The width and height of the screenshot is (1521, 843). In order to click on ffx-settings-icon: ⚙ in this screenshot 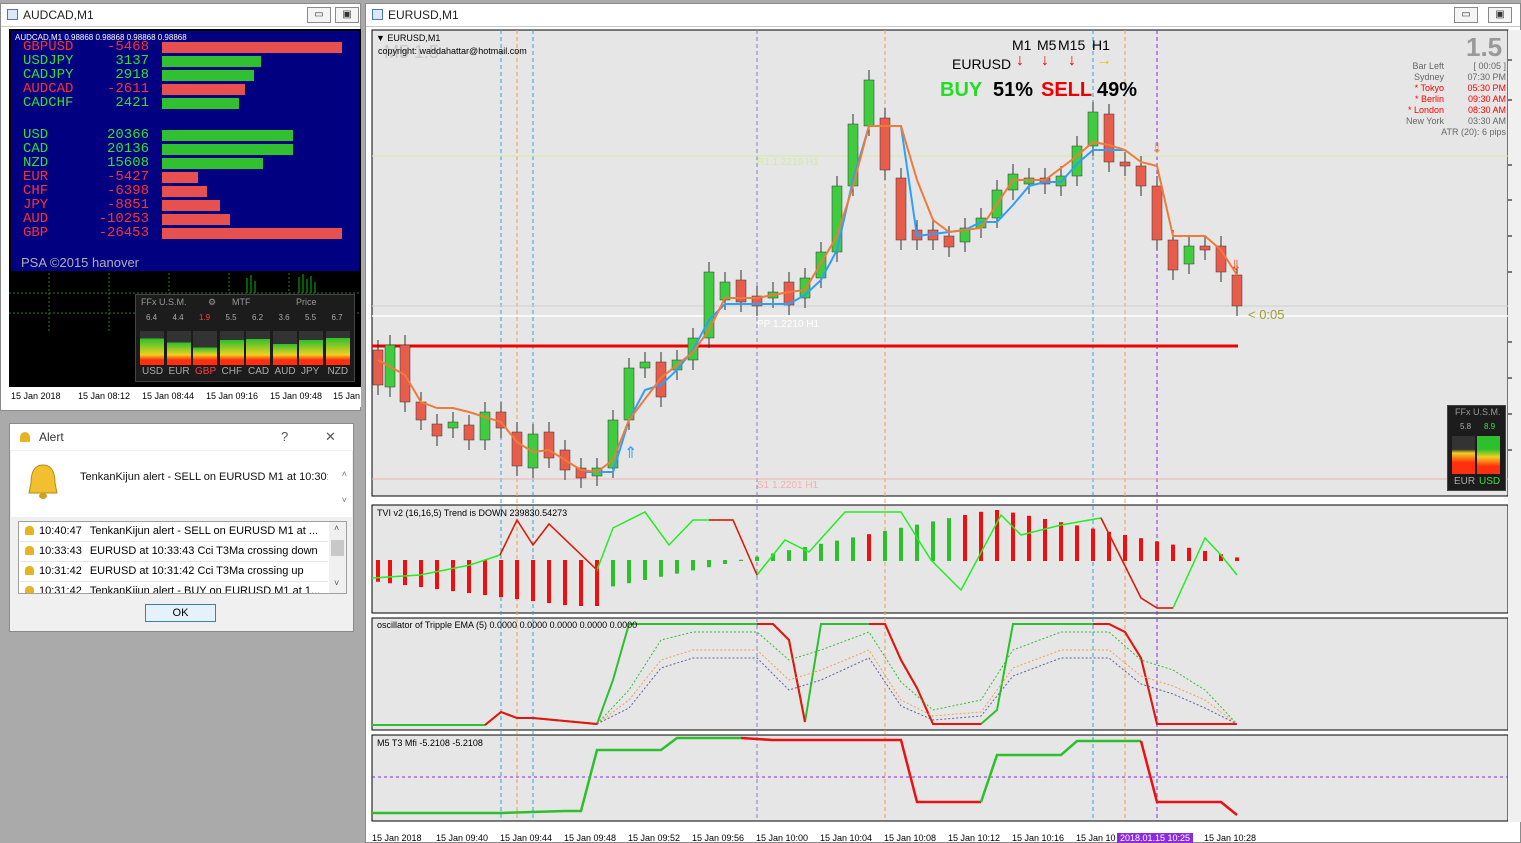, I will do `click(212, 302)`.